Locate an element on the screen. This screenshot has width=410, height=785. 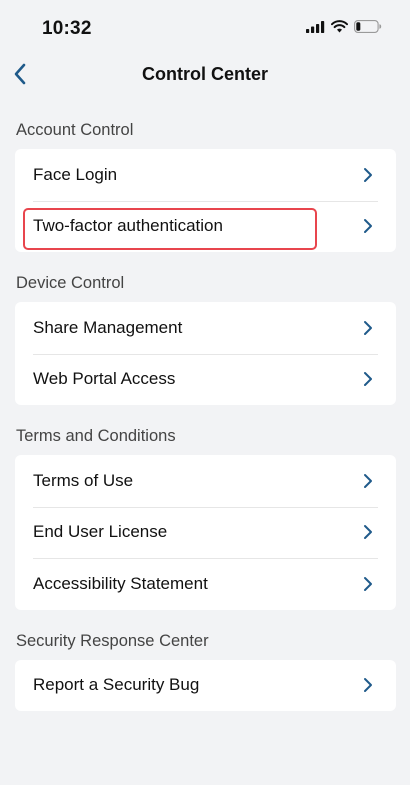
share-management-row: Share Management is located at coordinates (205, 328).